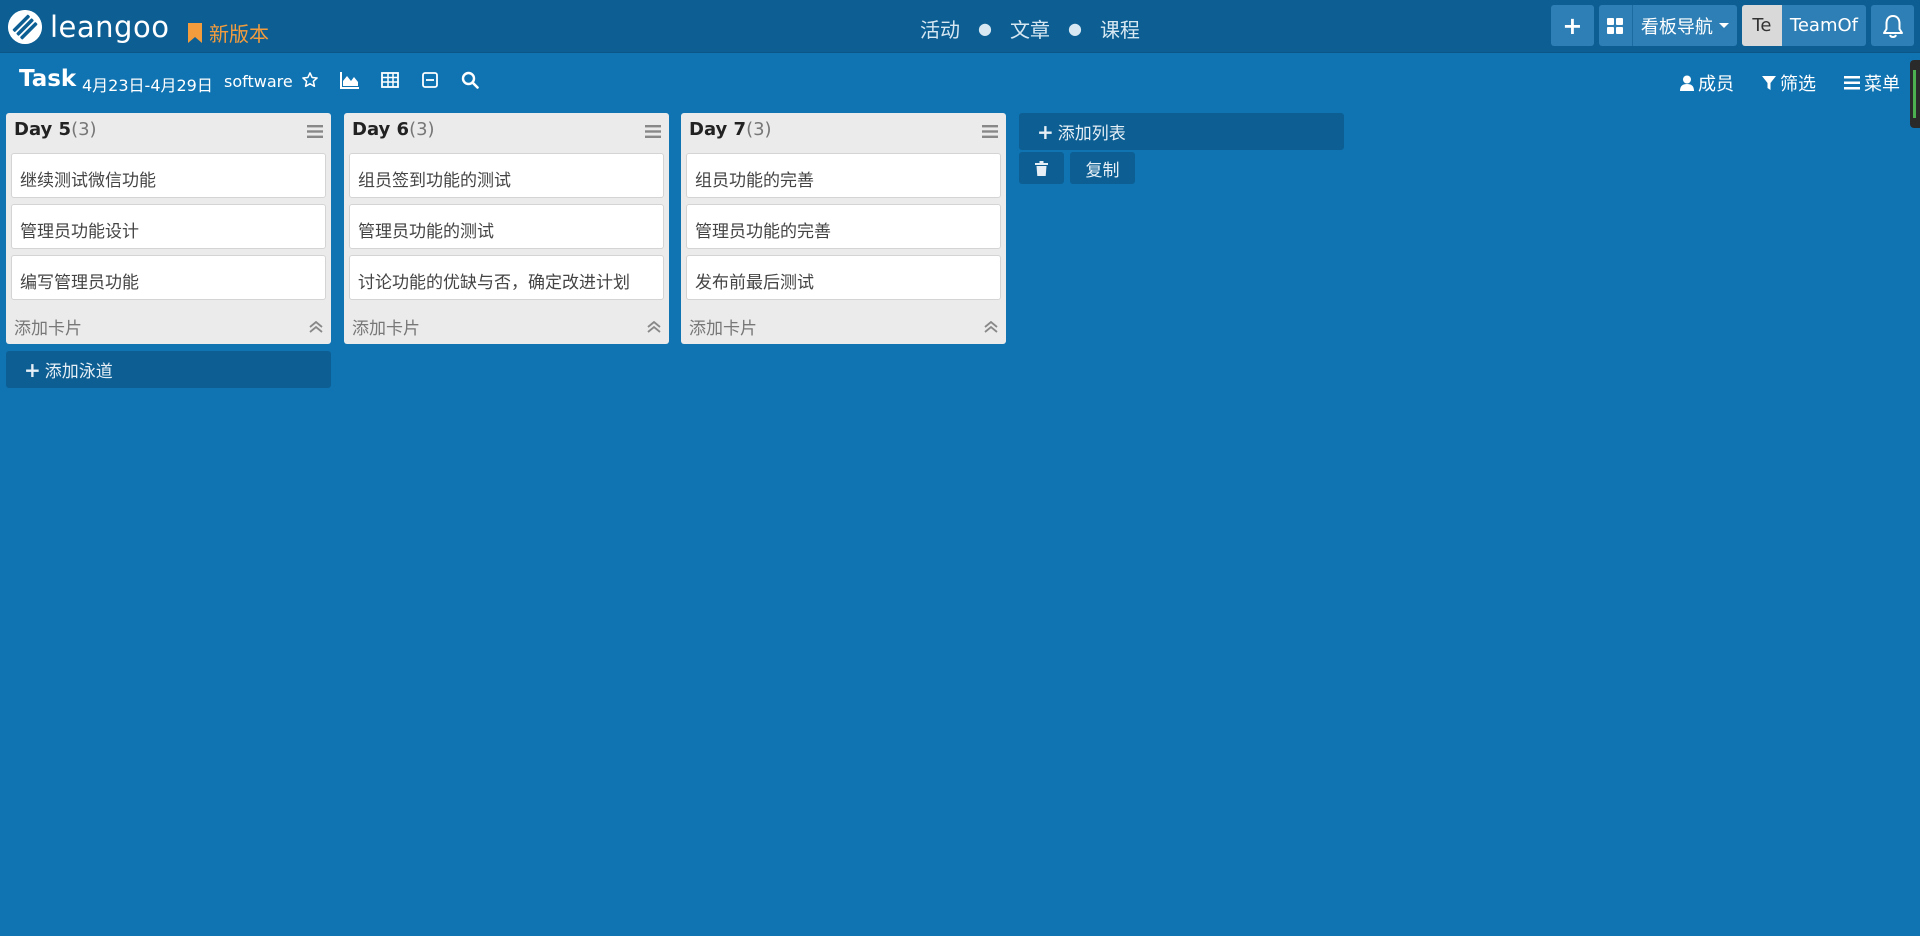  Describe the element at coordinates (110, 27) in the screenshot. I see `logo-text: leangoo` at that location.